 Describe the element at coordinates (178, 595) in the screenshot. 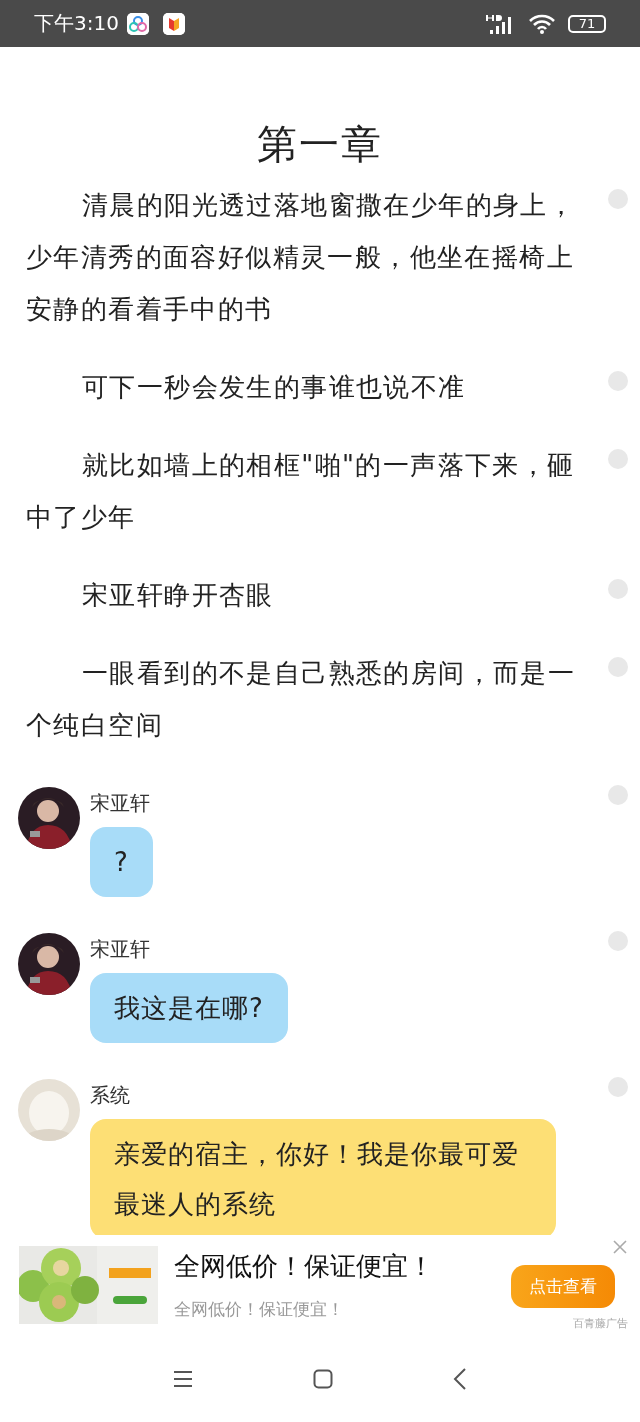

I see `paragraph: 宋亚轩睁开杏眼` at that location.